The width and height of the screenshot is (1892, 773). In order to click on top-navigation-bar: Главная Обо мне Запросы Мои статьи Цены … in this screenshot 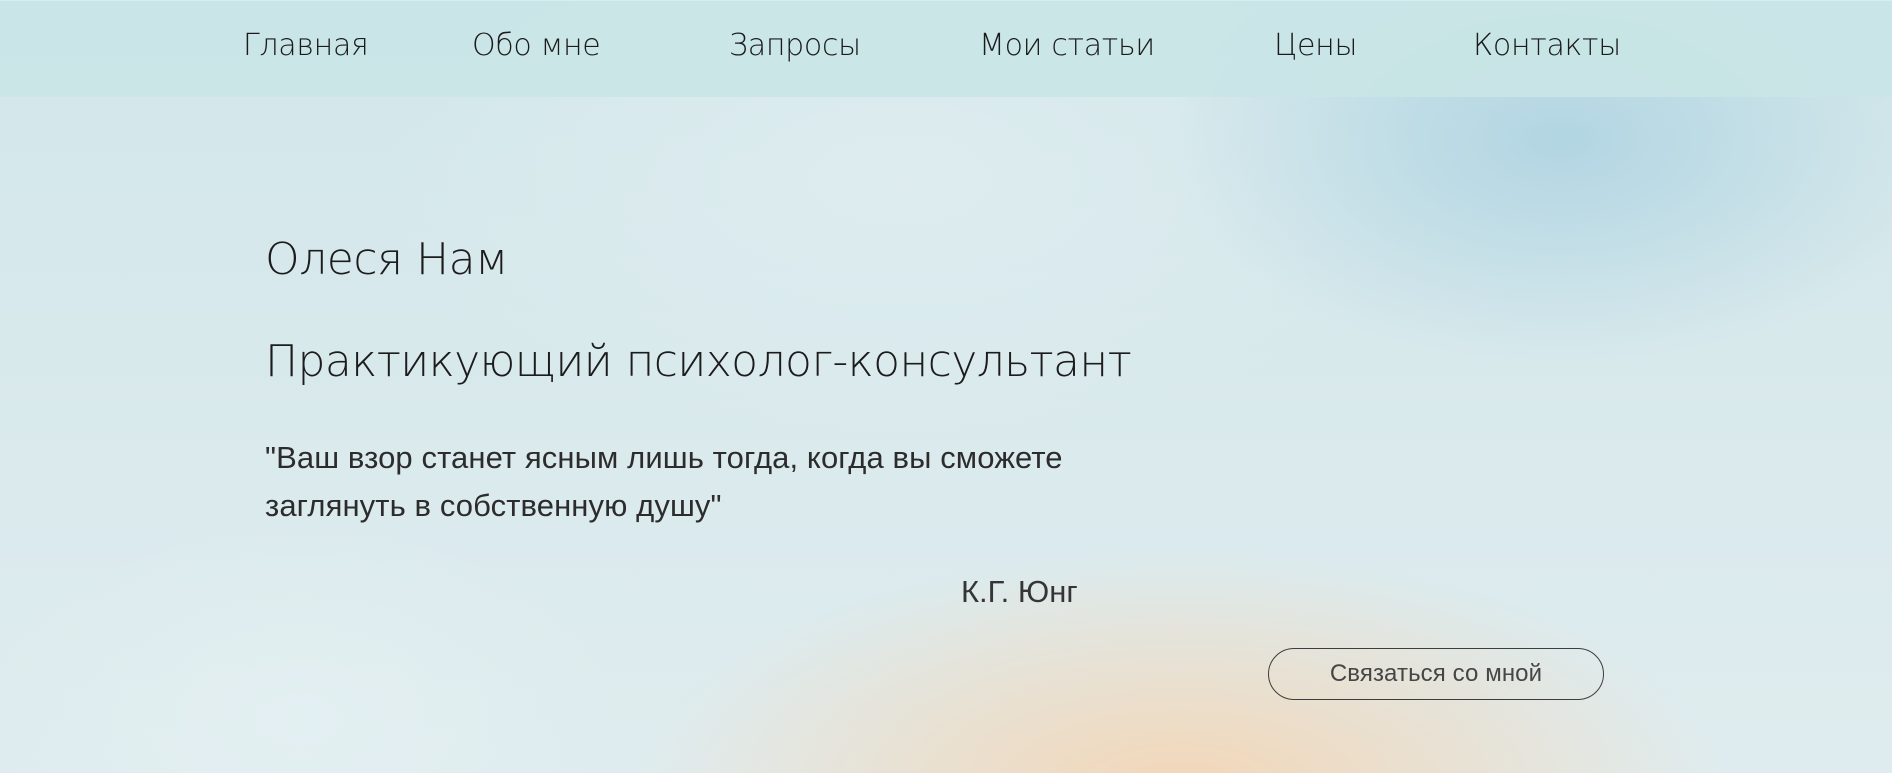, I will do `click(946, 48)`.